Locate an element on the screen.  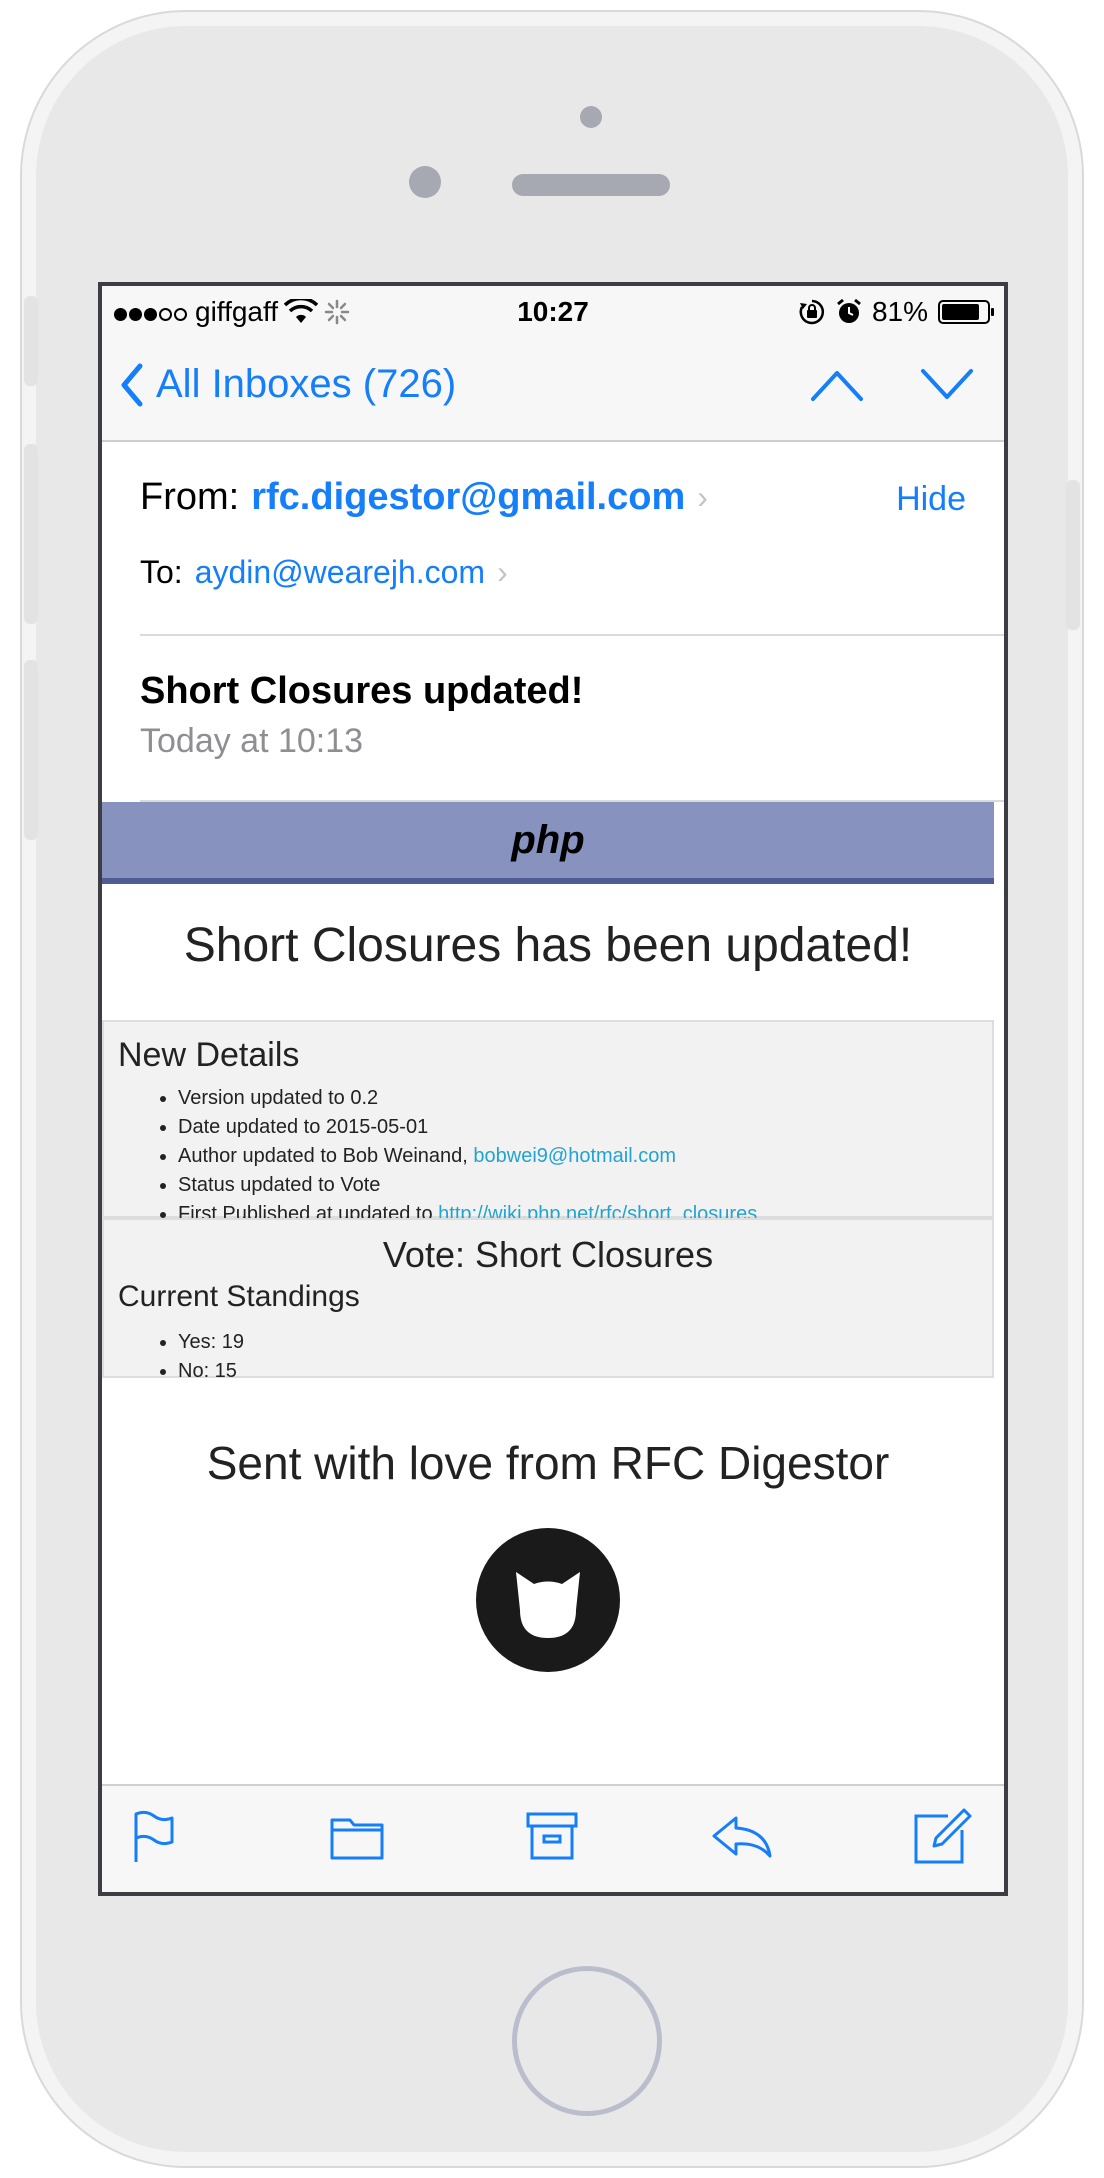
reply-icon is located at coordinates (742, 1837).